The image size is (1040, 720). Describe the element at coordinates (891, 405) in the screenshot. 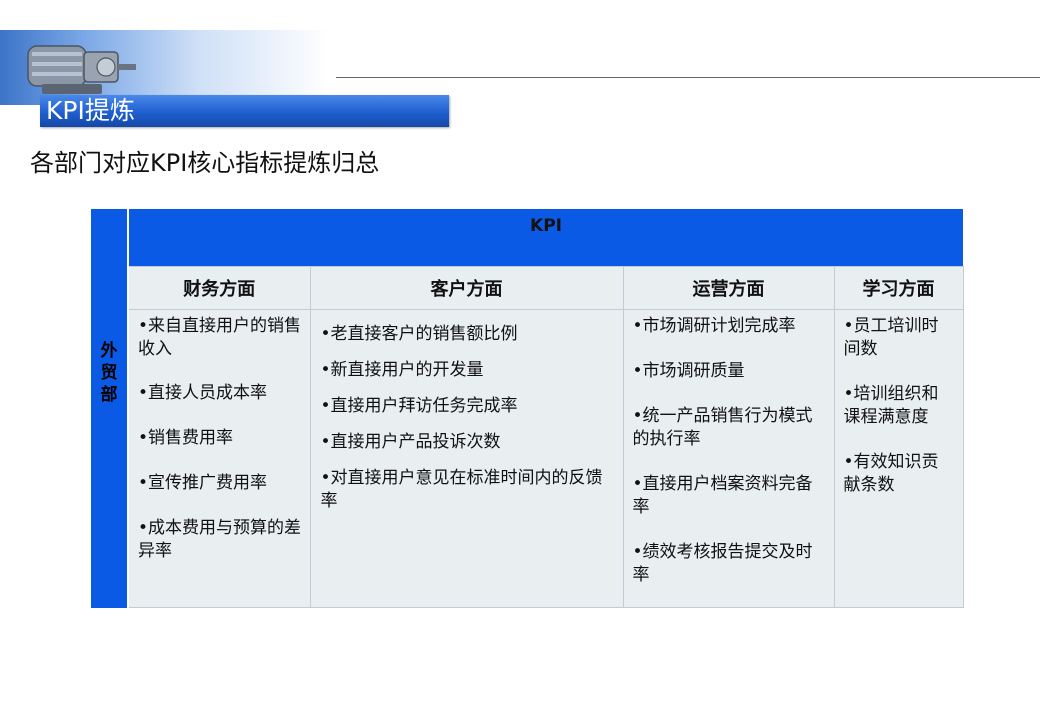

I see `kpi-item: •培训组织和课程满意度` at that location.